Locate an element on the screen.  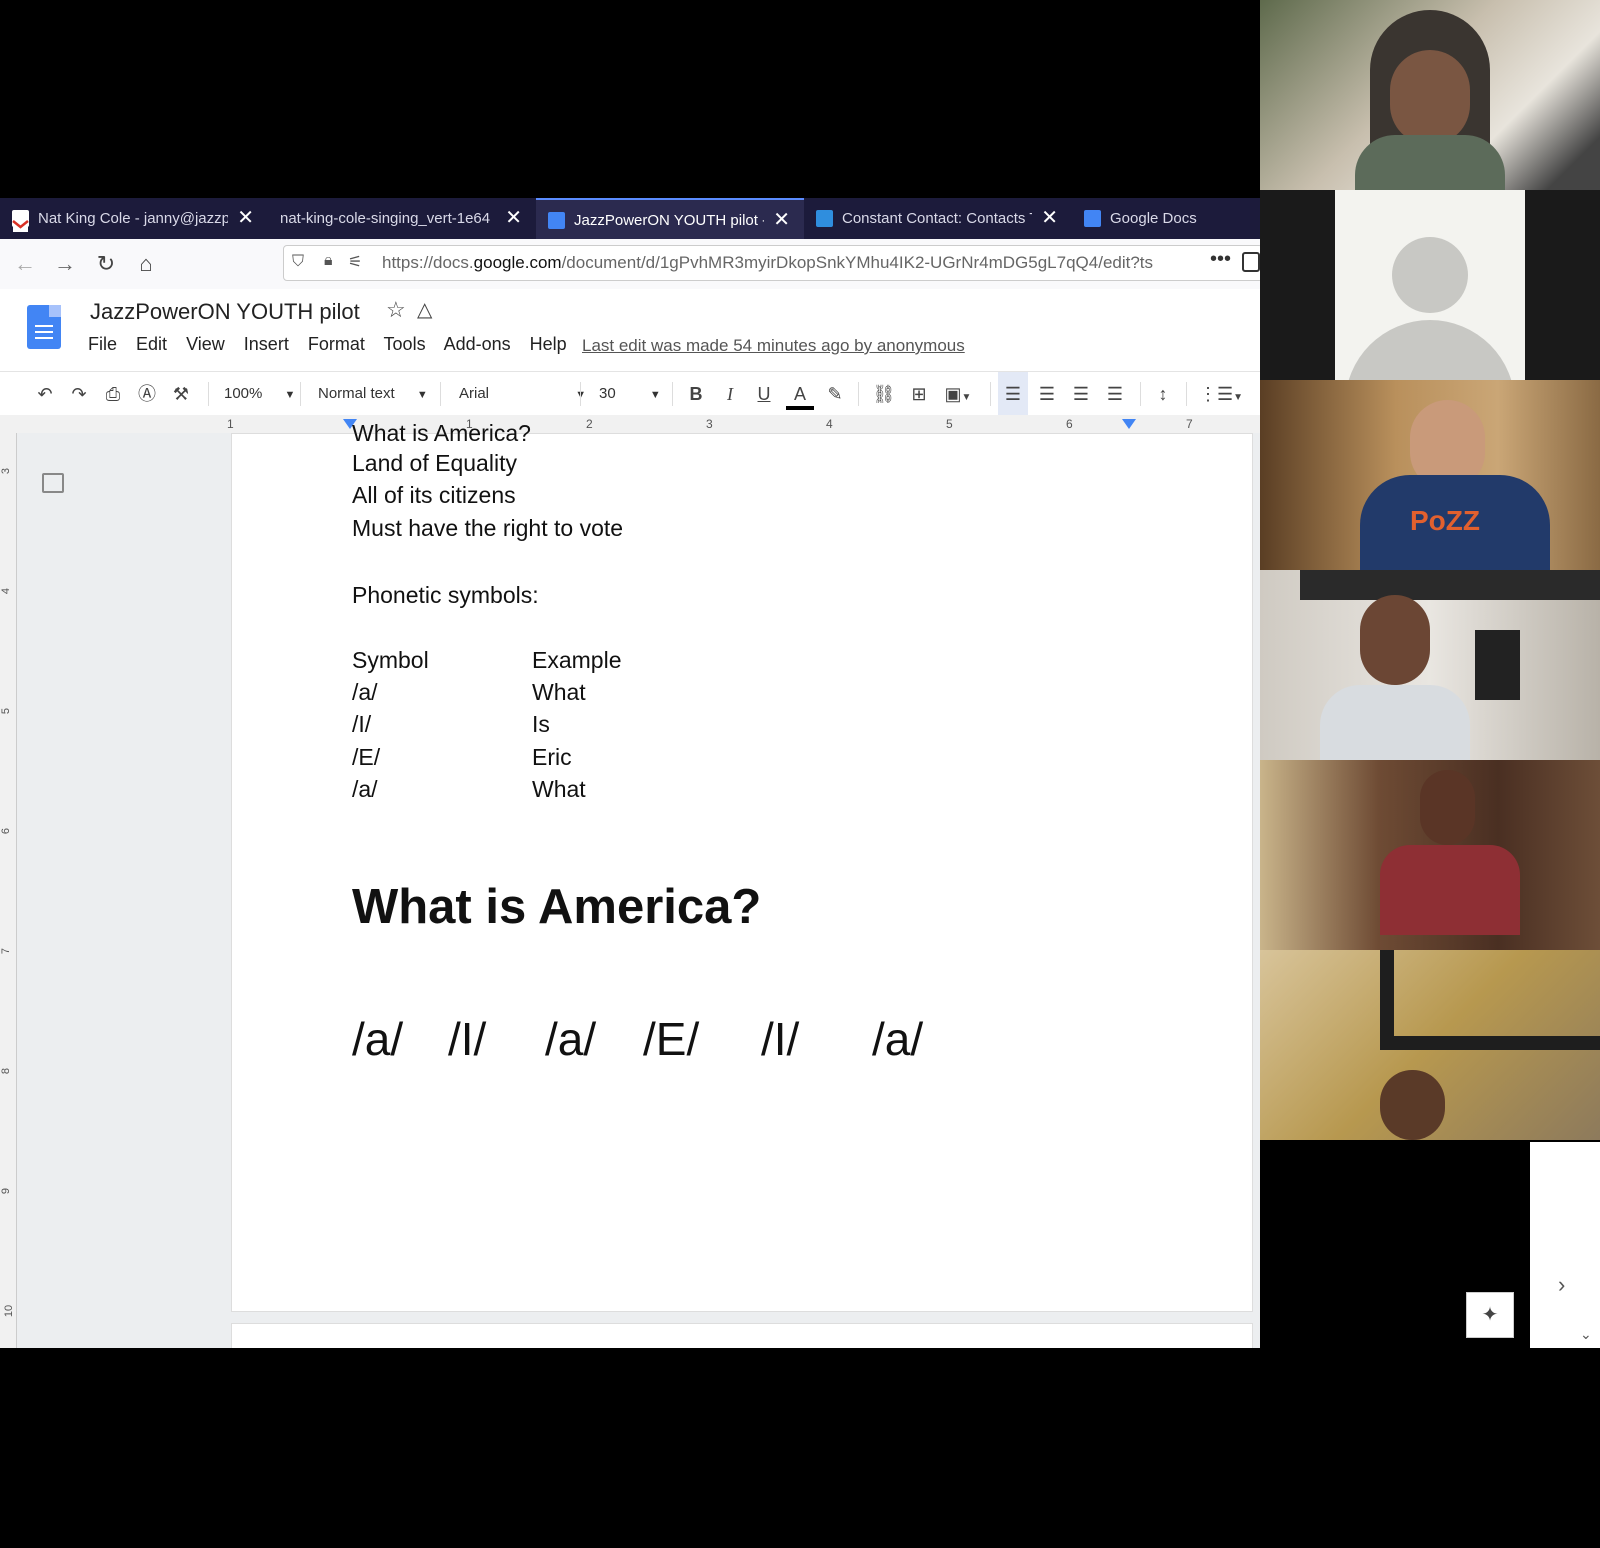
horizontal-ruler: 1 1 2 3 4 5 6 7 is located at coordinates (630, 424).